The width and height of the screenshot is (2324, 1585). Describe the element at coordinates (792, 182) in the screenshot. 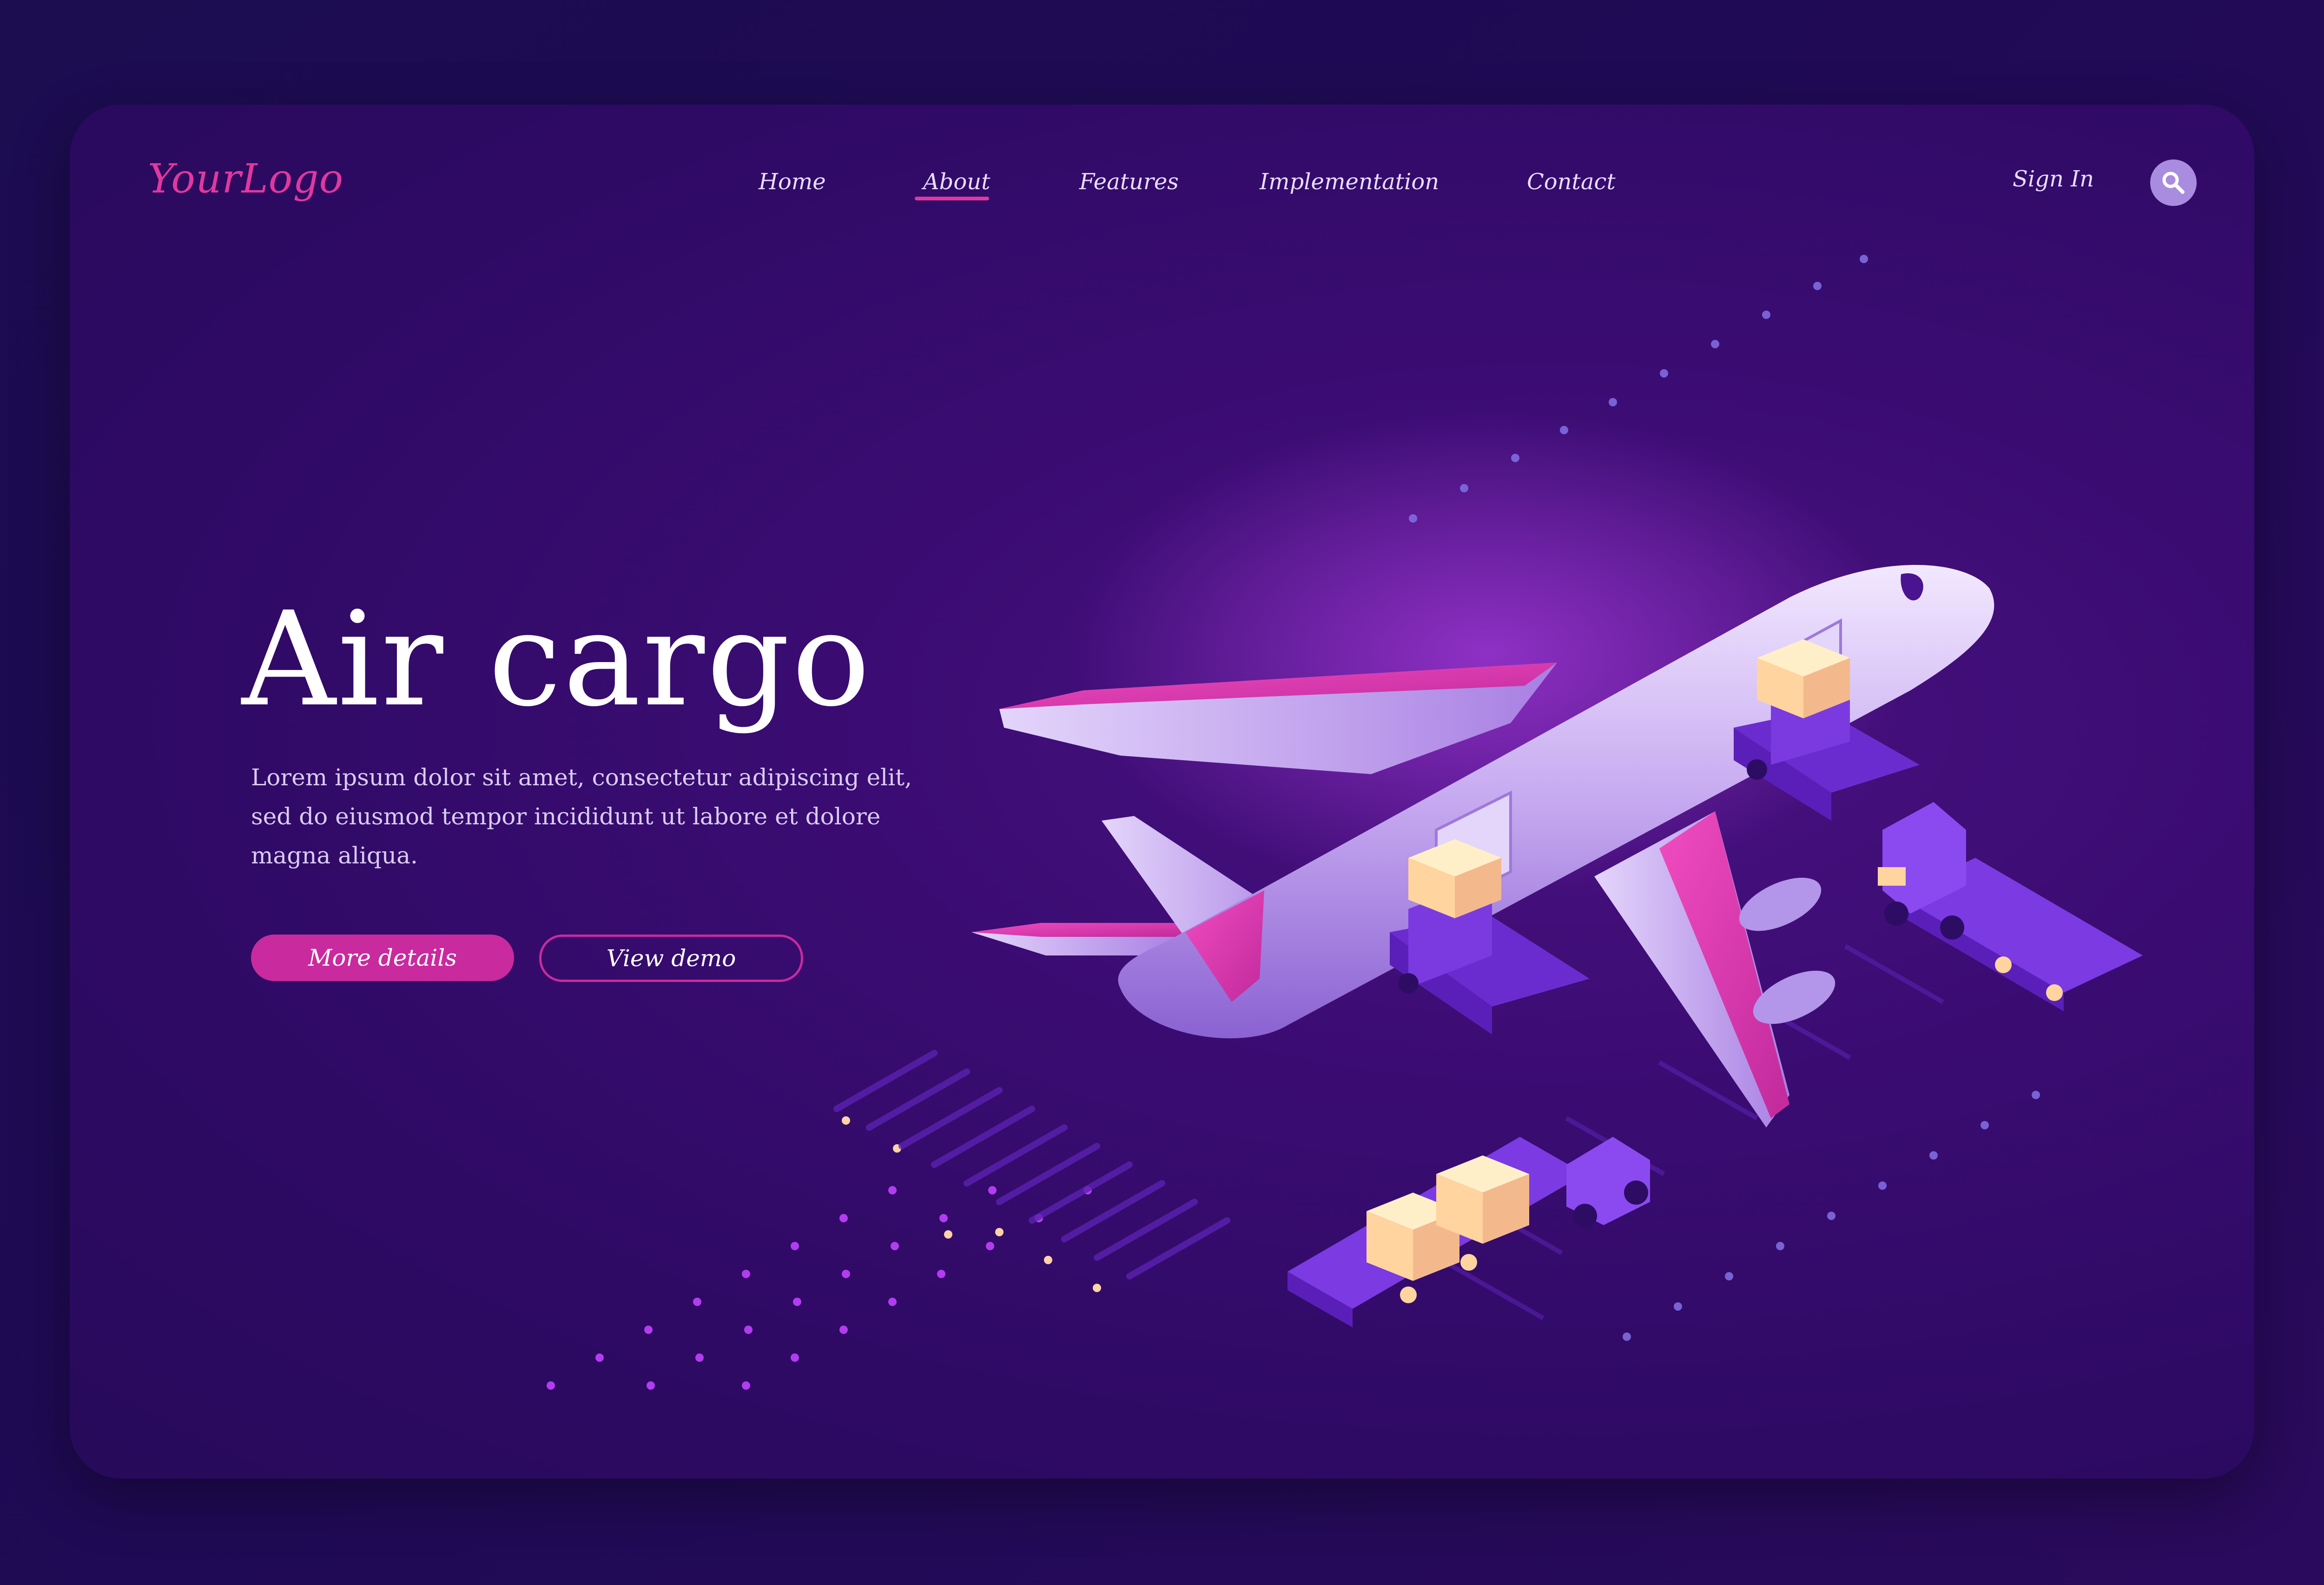

I see `nav-home: Home` at that location.